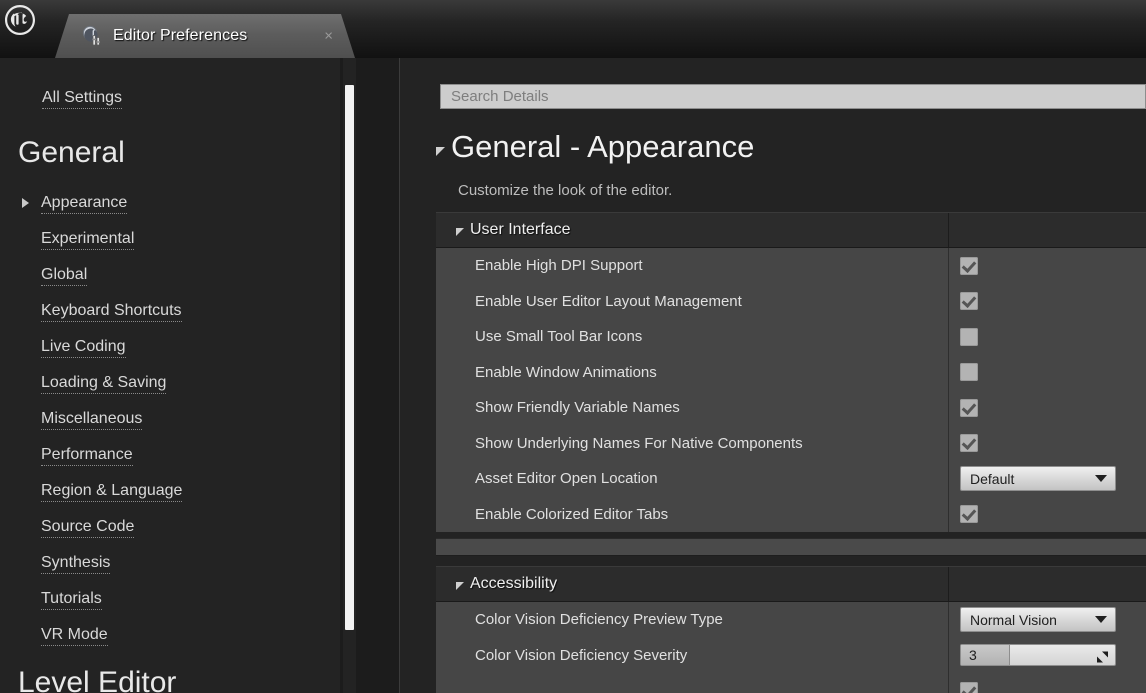 The height and width of the screenshot is (693, 1146). I want to click on search-input, so click(797, 96).